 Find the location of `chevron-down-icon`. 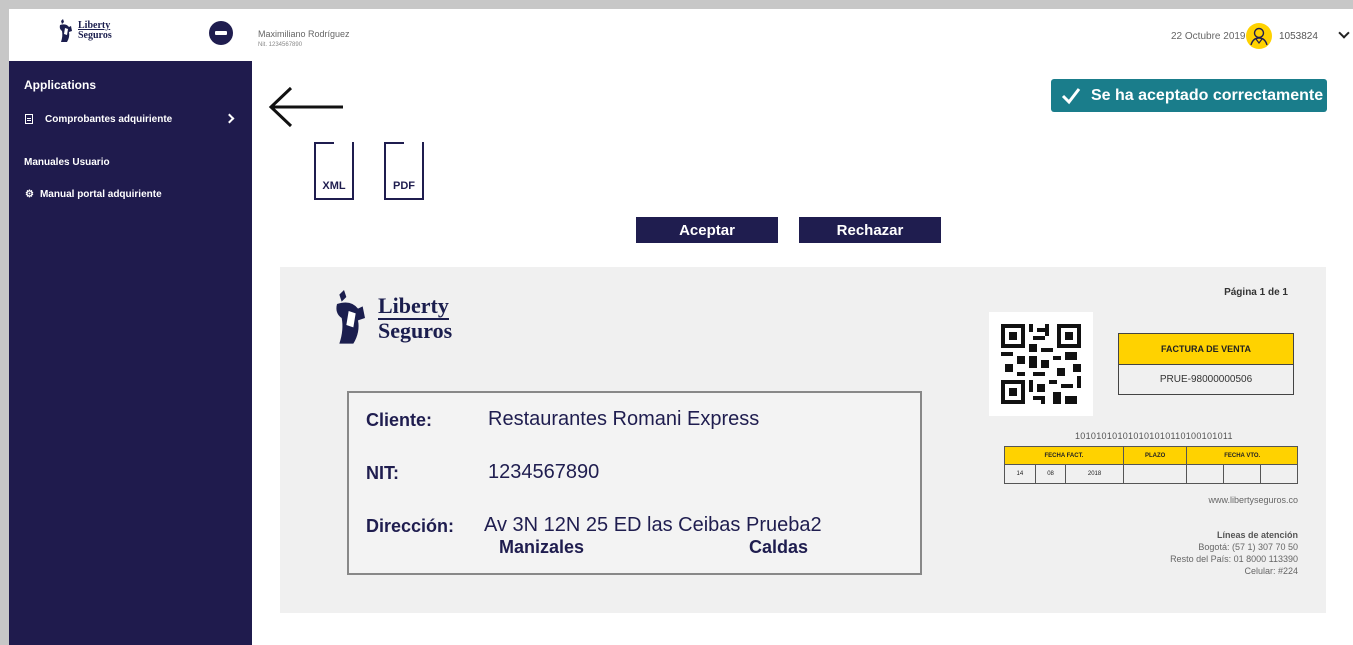

chevron-down-icon is located at coordinates (1344, 33).